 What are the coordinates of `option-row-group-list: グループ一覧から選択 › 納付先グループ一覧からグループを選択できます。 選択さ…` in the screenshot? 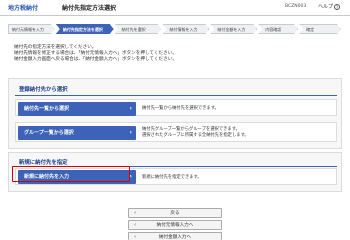 It's located at (176, 132).